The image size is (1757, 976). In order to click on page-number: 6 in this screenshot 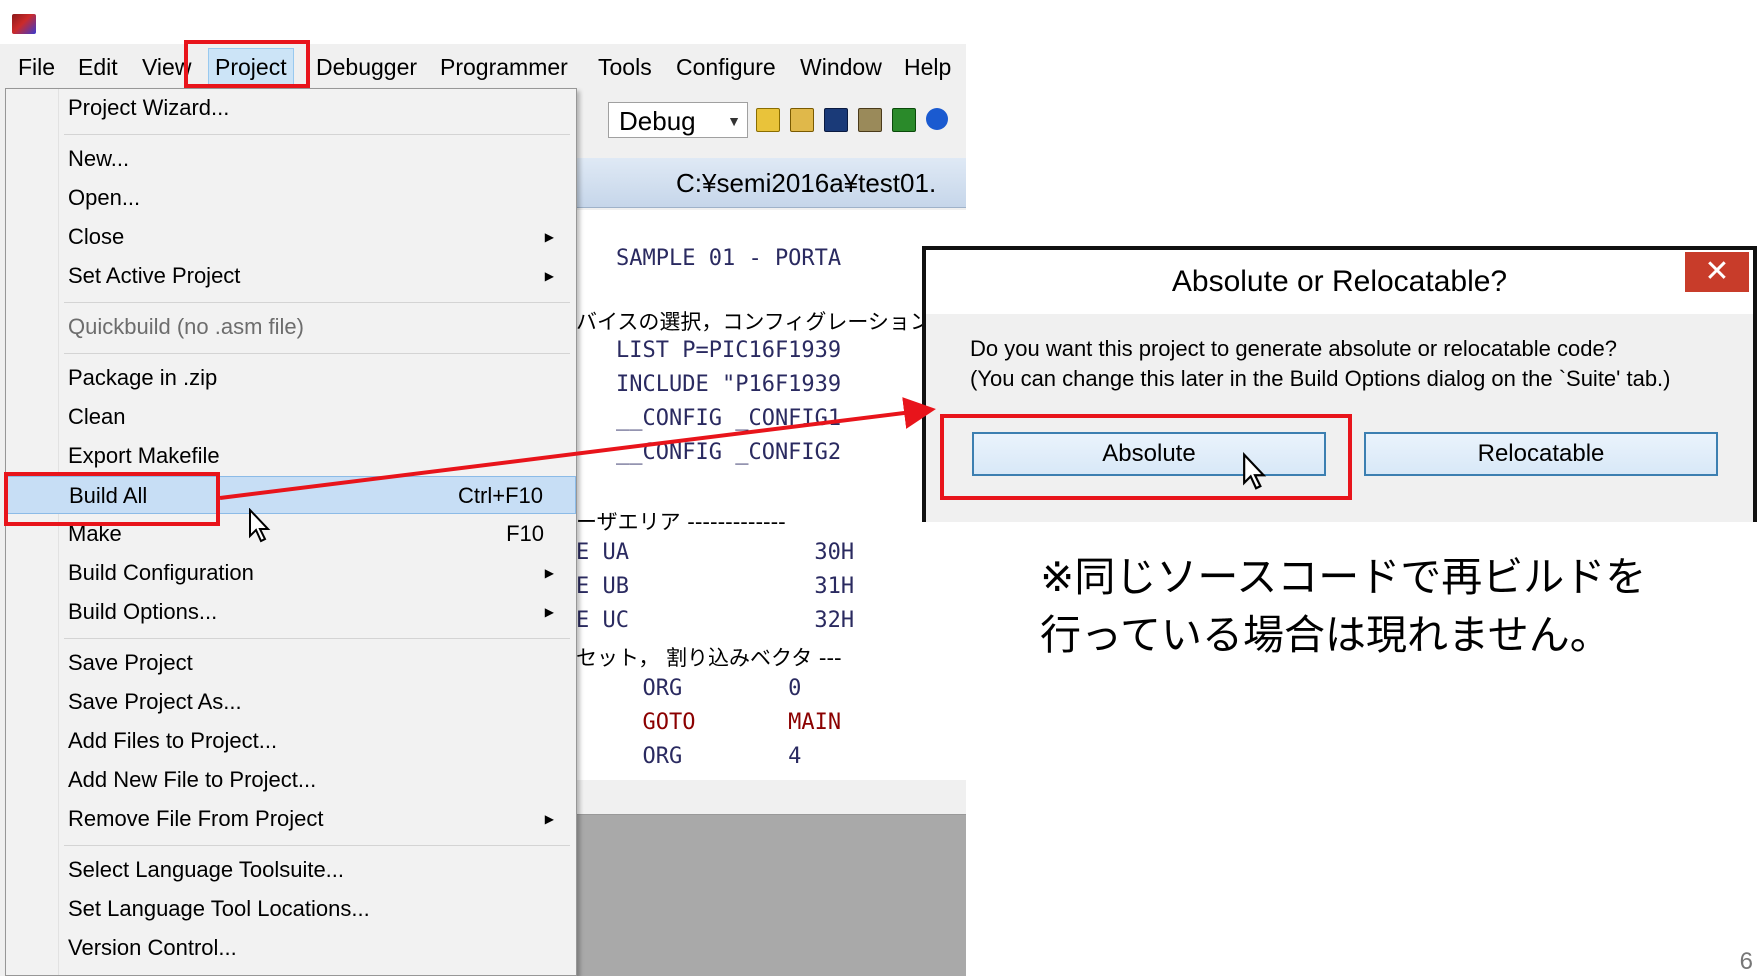, I will do `click(1746, 961)`.